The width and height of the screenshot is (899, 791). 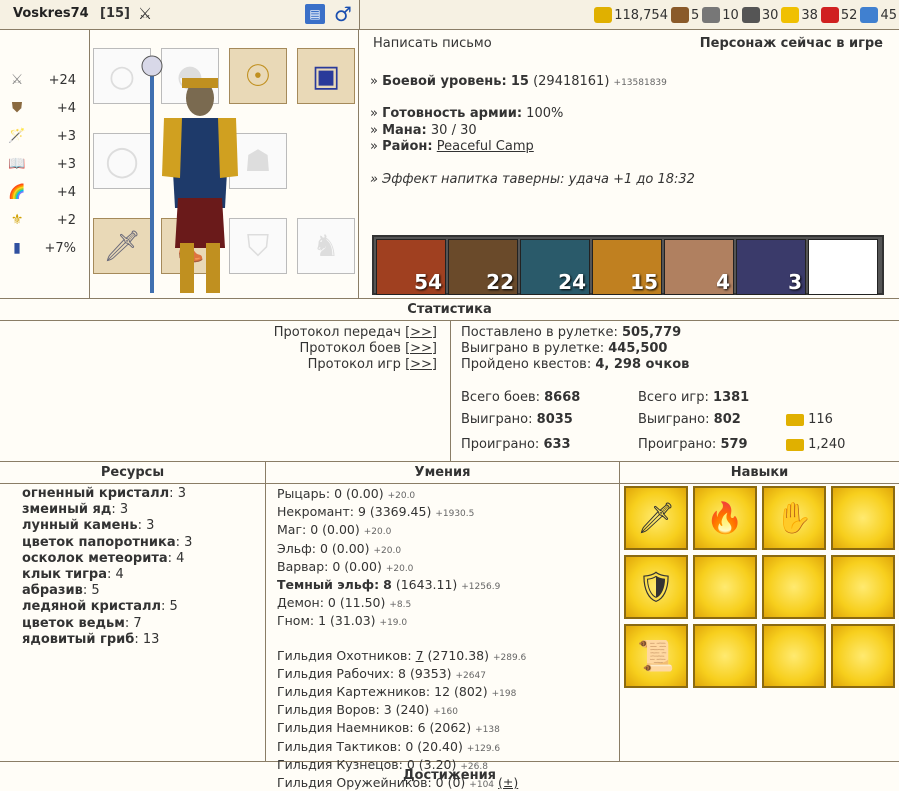 I want to click on write-letter-link: Написать письмо, so click(x=432, y=43).